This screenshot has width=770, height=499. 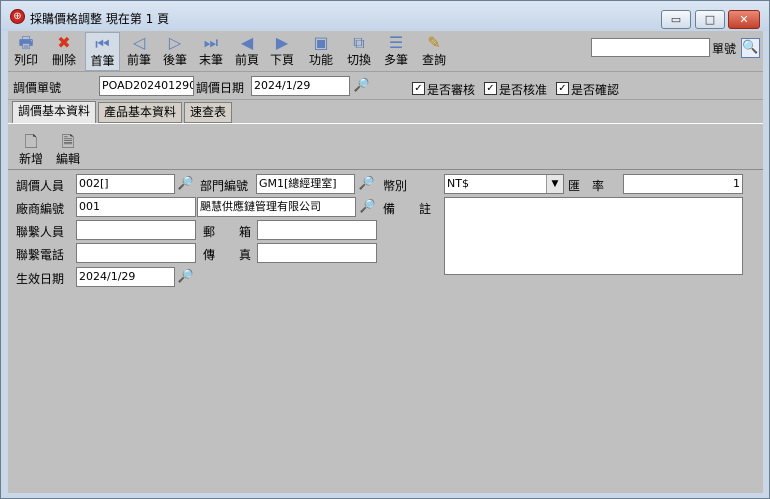 I want to click on vendor-name-field: 颶慧供應鏈管理有限公司, so click(x=276, y=207).